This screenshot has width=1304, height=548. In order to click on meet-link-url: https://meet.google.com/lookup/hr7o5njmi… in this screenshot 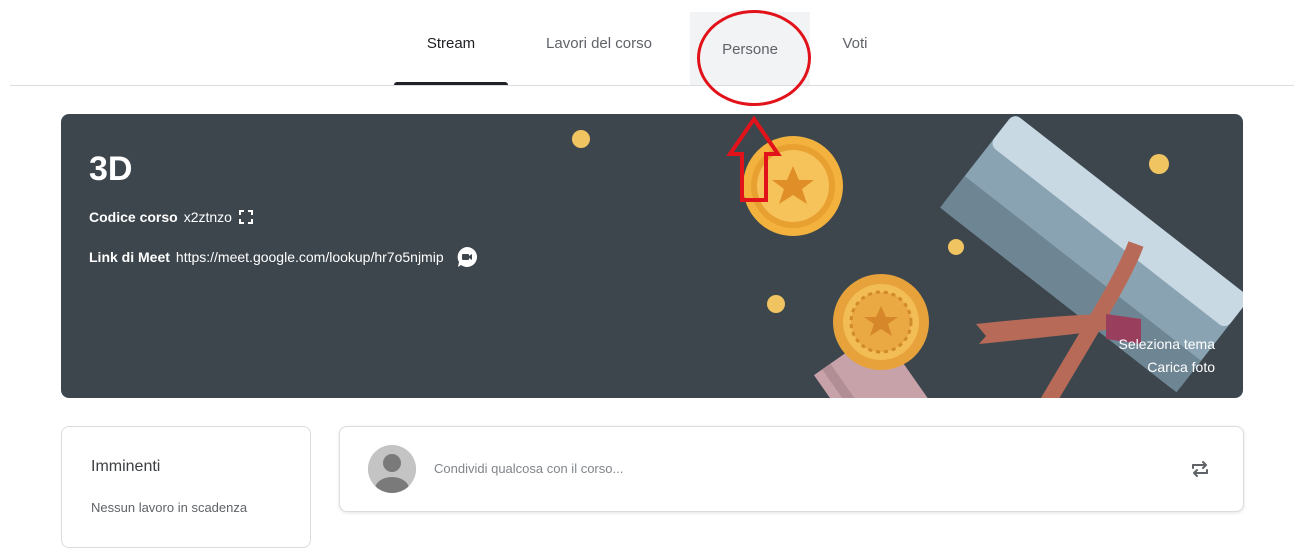, I will do `click(310, 257)`.